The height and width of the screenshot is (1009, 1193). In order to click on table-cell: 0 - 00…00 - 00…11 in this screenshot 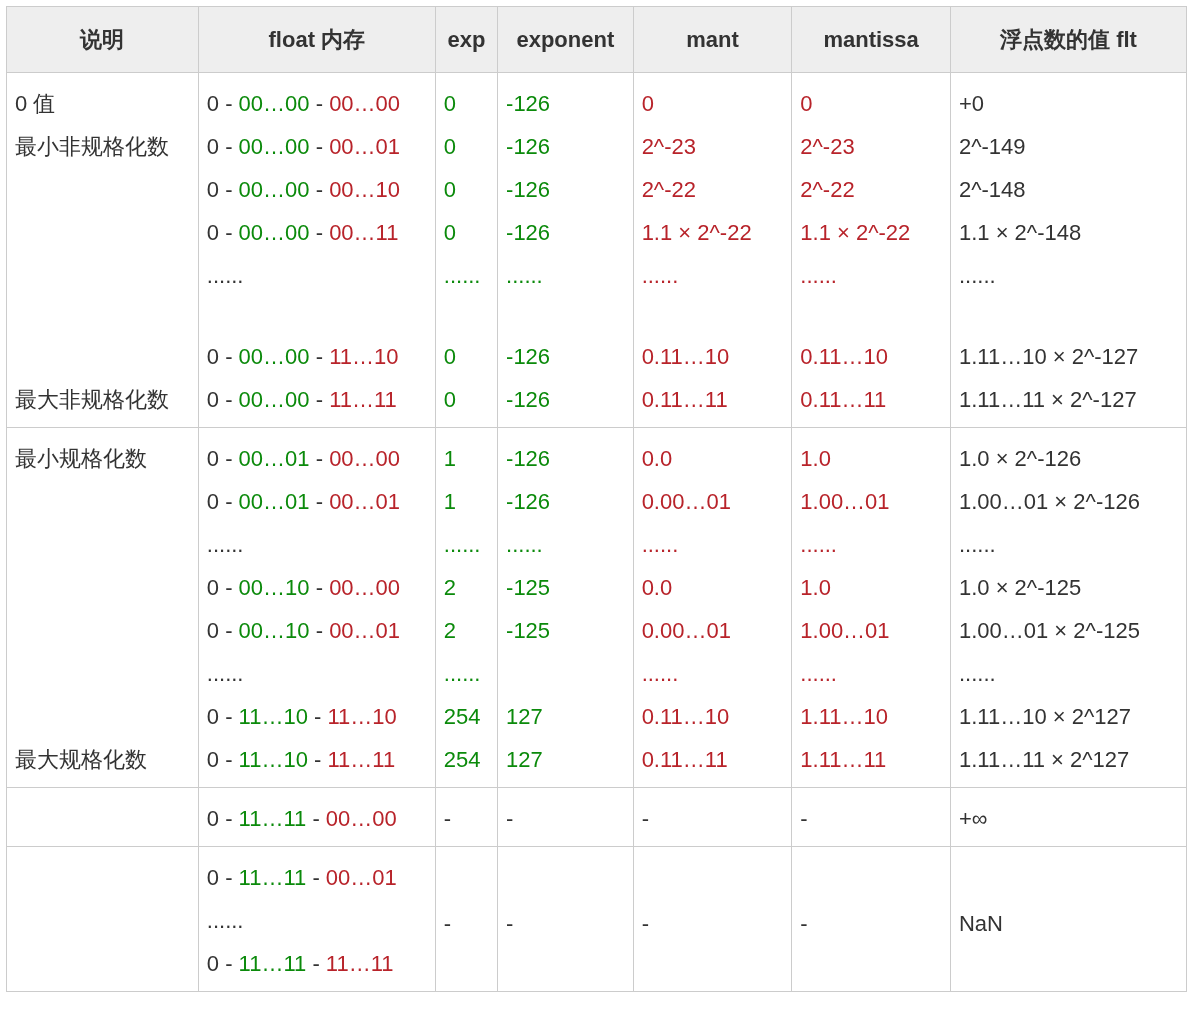, I will do `click(317, 233)`.